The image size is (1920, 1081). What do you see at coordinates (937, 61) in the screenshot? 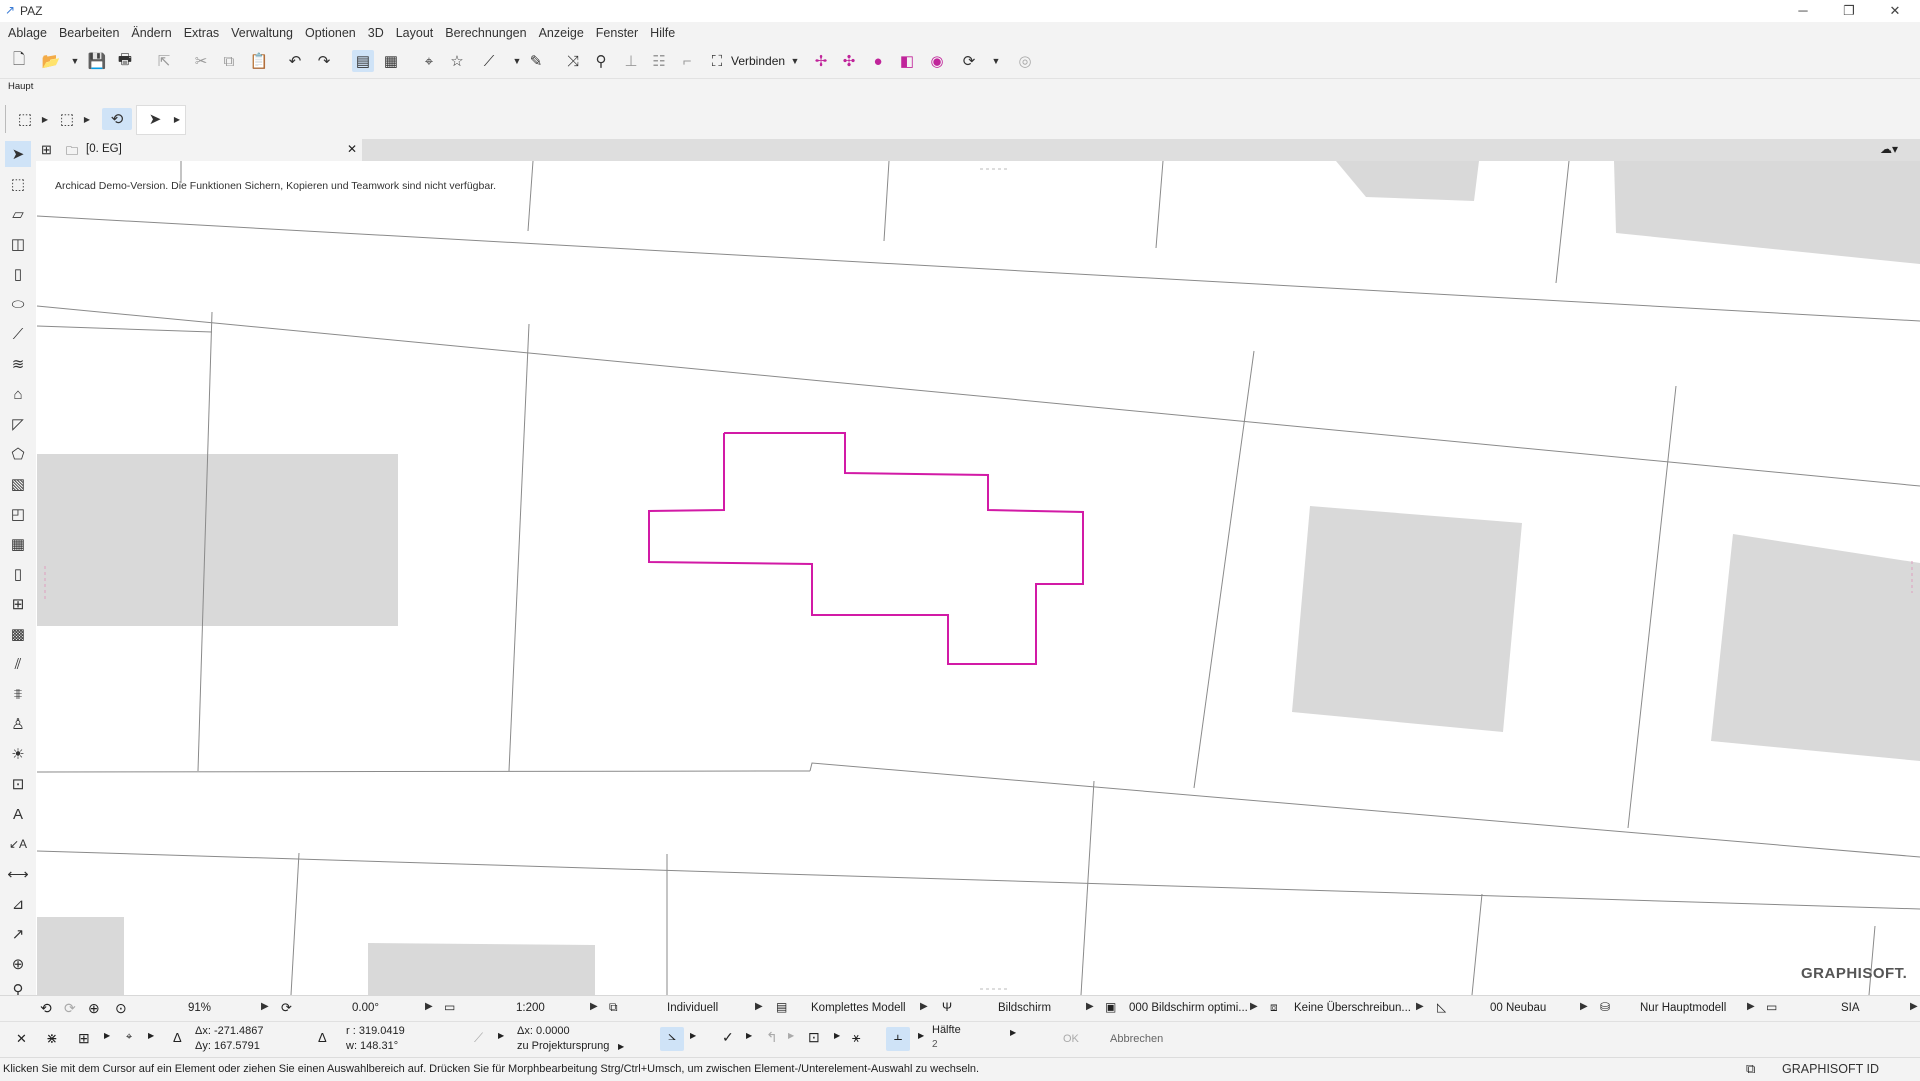
I see `paz-icon: ◉` at bounding box center [937, 61].